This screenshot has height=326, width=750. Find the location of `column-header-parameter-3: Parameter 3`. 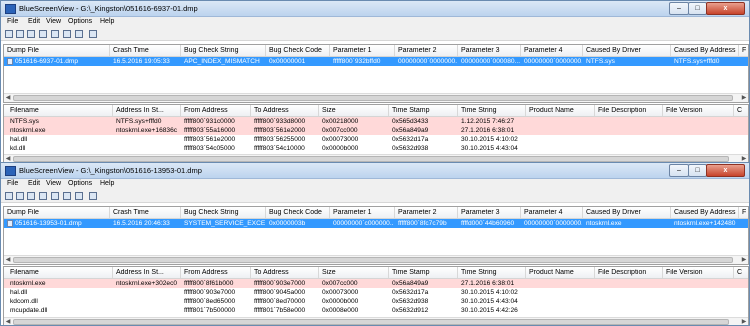

column-header-parameter-3: Parameter 3 is located at coordinates (490, 212).